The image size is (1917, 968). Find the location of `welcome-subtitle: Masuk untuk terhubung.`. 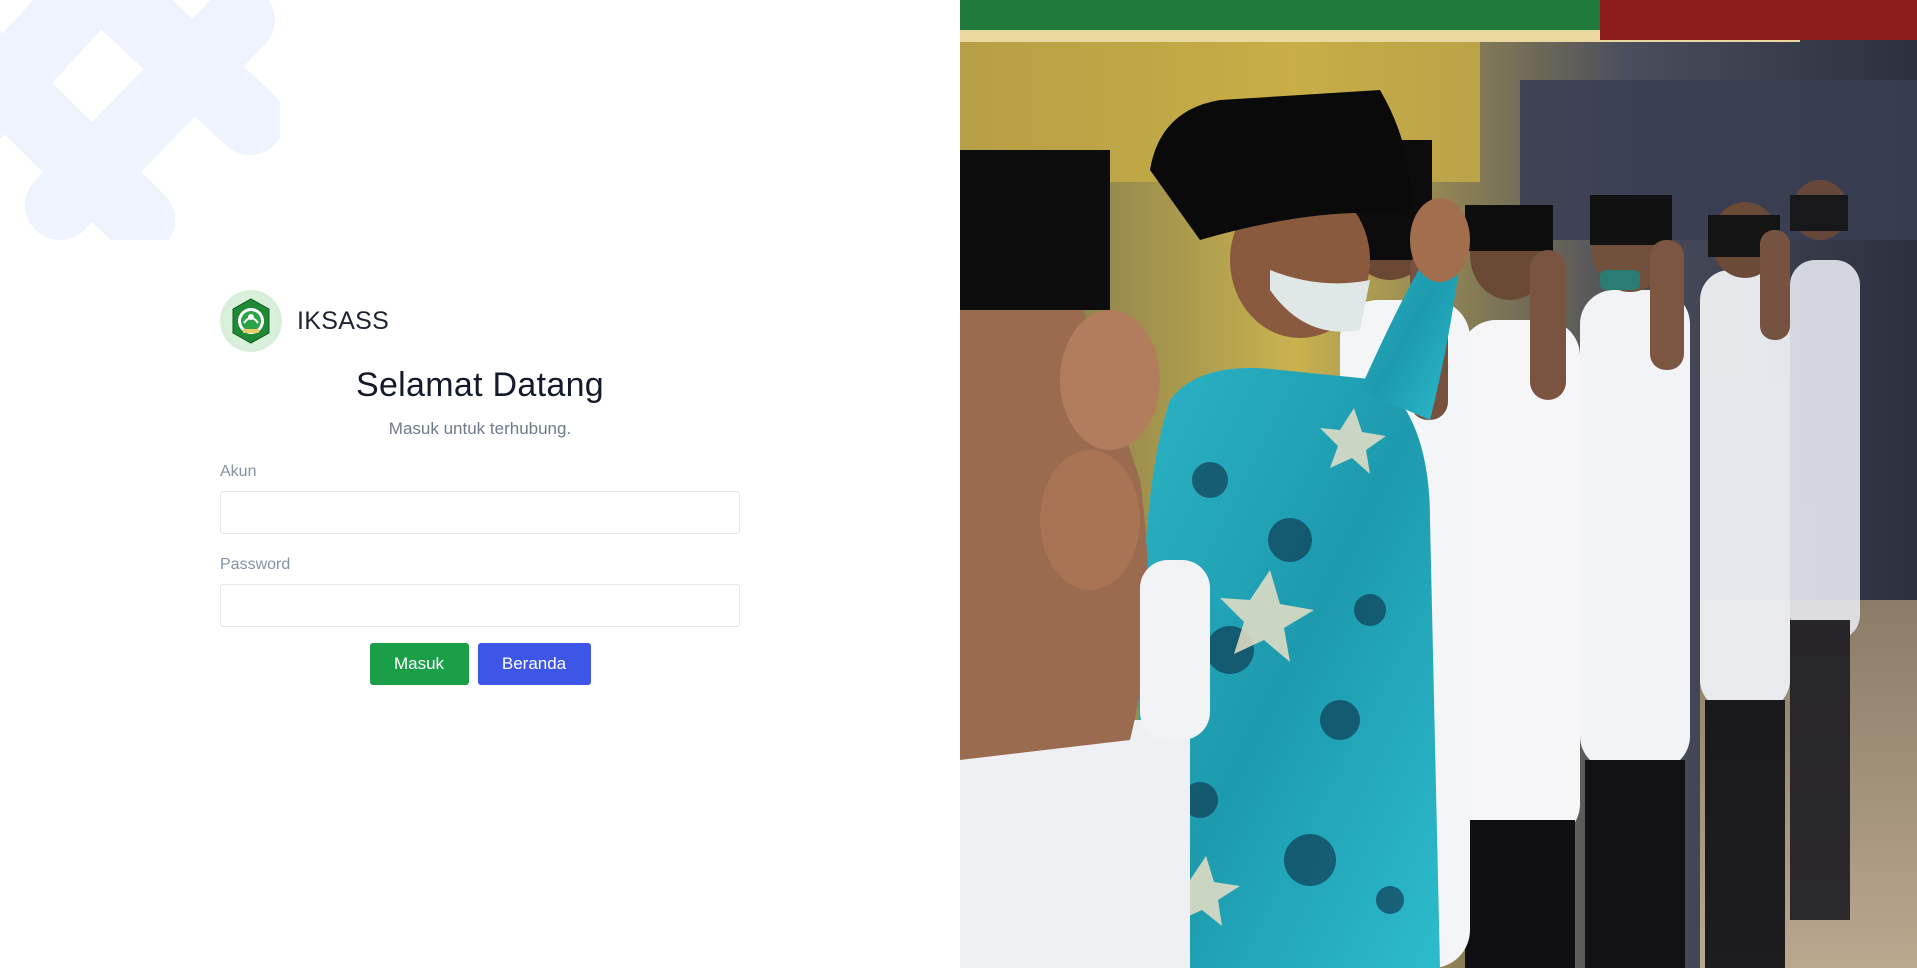

welcome-subtitle: Masuk untuk terhubung. is located at coordinates (480, 428).